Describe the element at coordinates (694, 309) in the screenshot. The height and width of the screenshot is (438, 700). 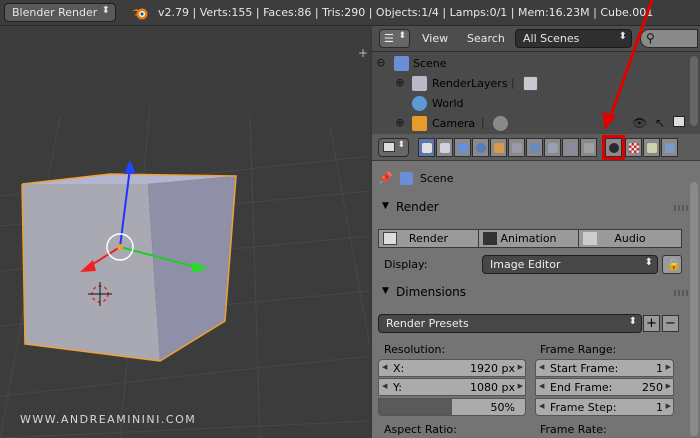
I see `properties-scrollbar` at that location.